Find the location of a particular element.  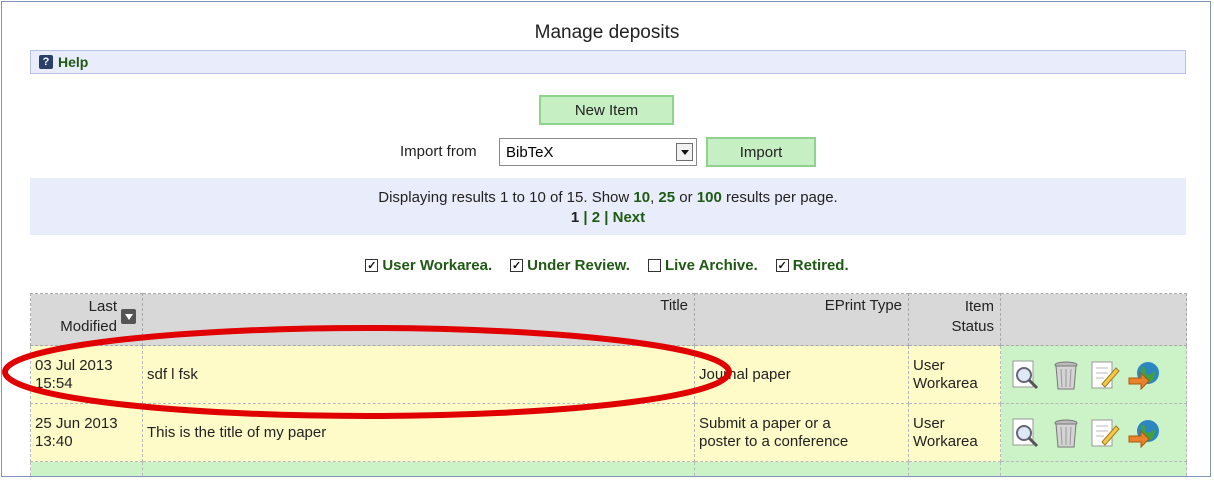

page-title: Manage deposits is located at coordinates (607, 32).